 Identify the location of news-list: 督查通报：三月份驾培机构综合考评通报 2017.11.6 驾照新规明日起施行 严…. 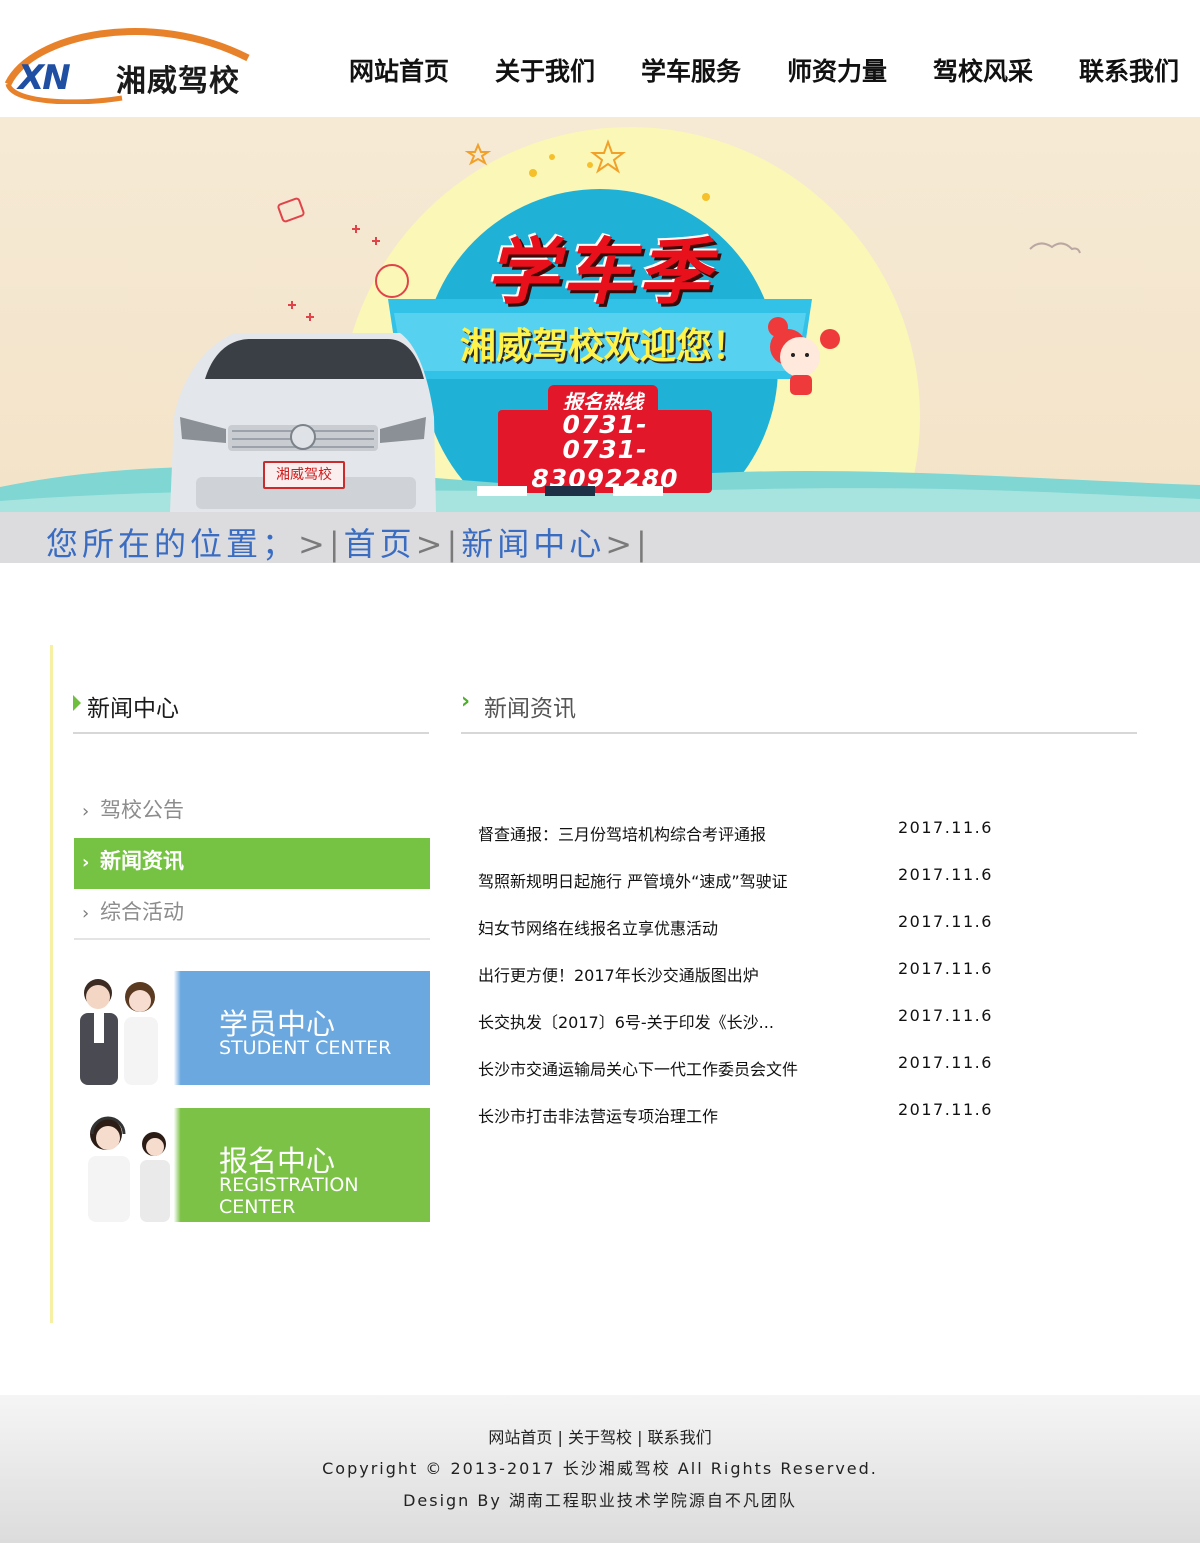
(778, 979).